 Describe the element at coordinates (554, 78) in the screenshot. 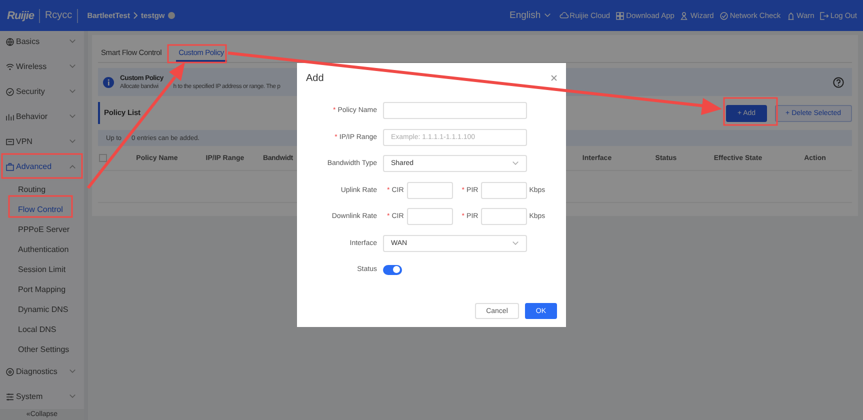

I see `close-icon` at that location.